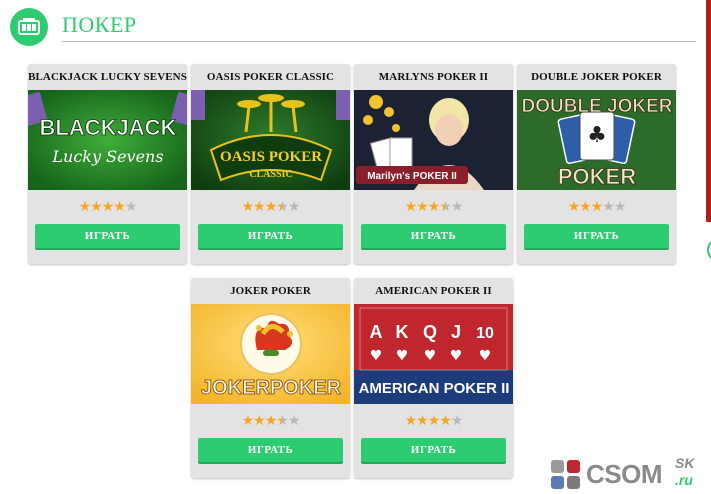  Describe the element at coordinates (270, 354) in the screenshot. I see `game-thumbnail: JOKERPOKER` at that location.